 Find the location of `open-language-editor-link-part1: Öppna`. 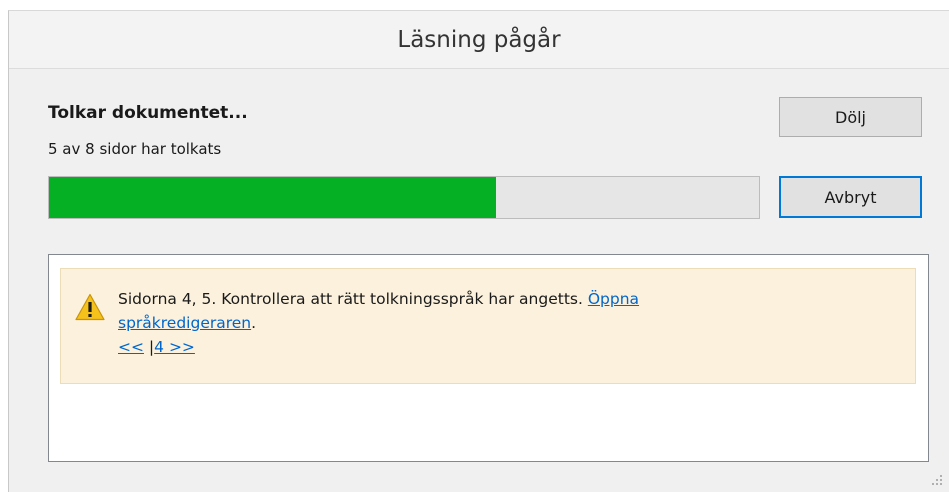

open-language-editor-link-part1: Öppna is located at coordinates (613, 299).